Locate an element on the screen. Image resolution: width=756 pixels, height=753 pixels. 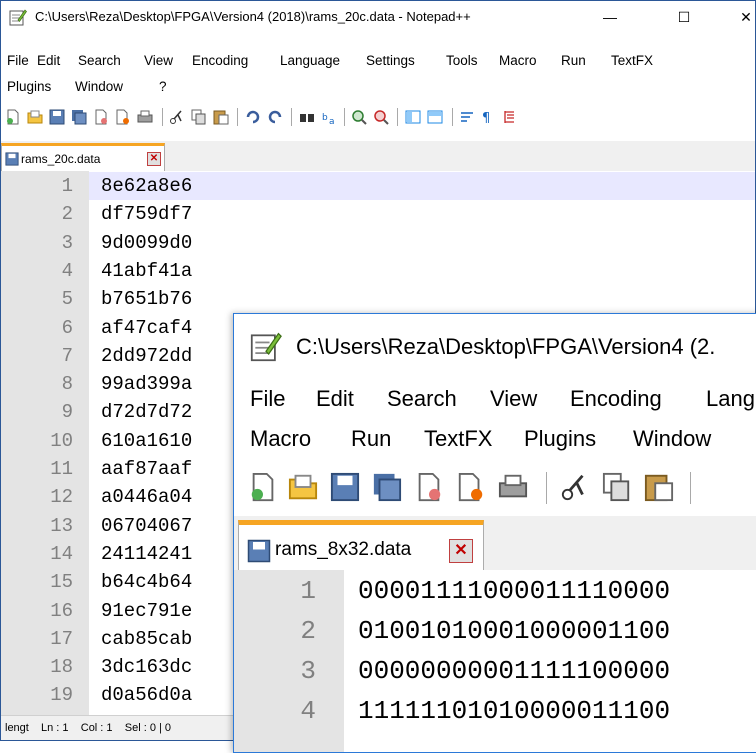
show-all-chars-icon: ¶ is located at coordinates (487, 117).